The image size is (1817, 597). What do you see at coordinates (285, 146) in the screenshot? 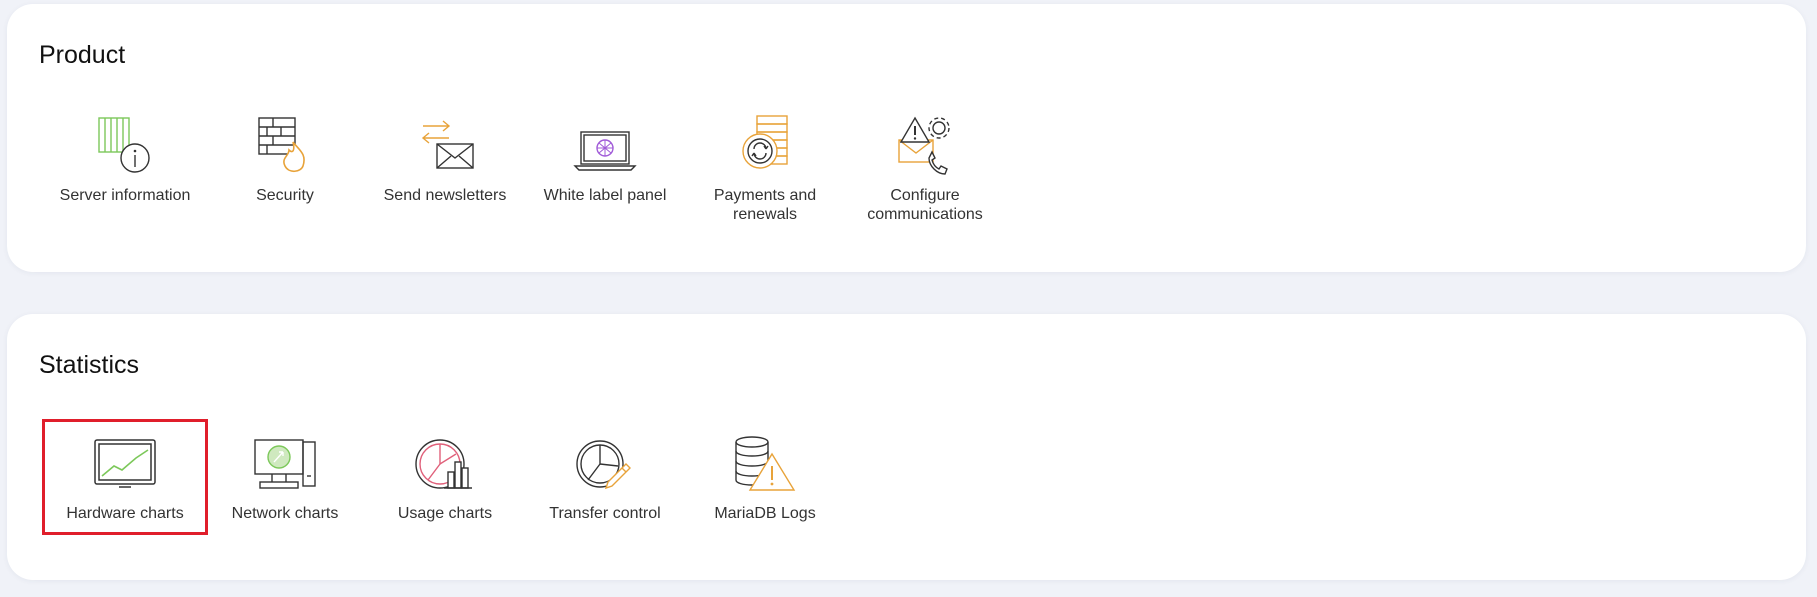
I see `firewall-icon` at bounding box center [285, 146].